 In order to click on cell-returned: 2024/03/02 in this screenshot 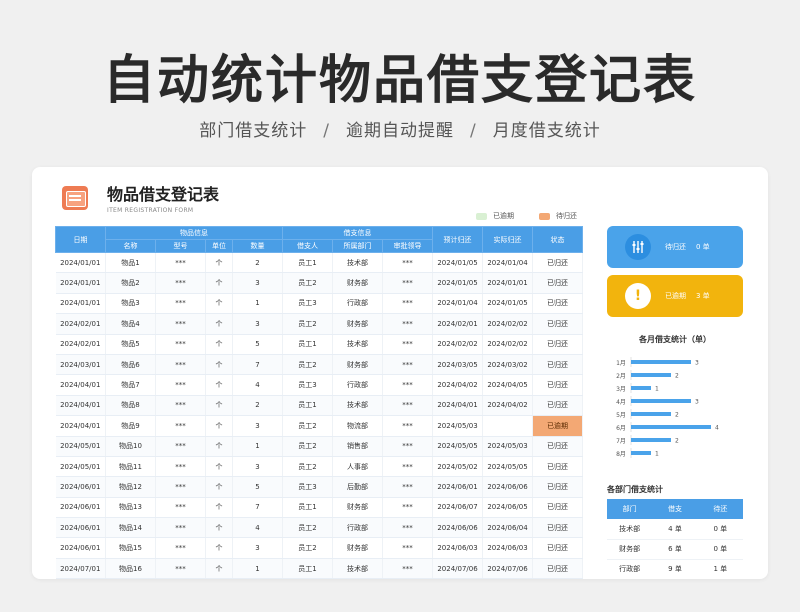, I will do `click(508, 365)`.